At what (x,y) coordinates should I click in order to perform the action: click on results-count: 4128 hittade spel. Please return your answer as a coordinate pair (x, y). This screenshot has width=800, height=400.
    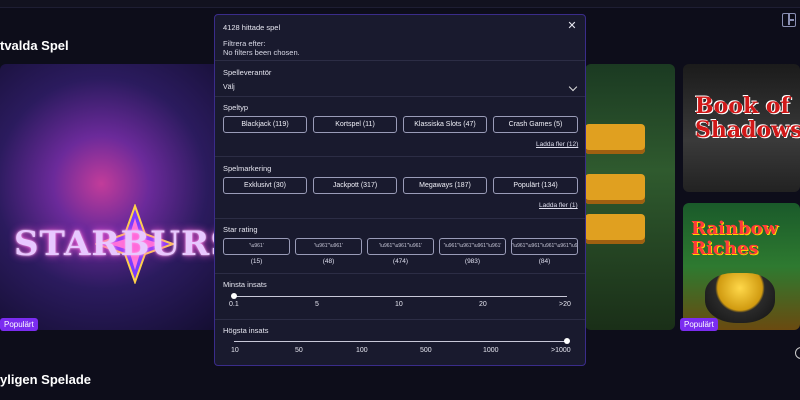
    Looking at the image, I should click on (252, 27).